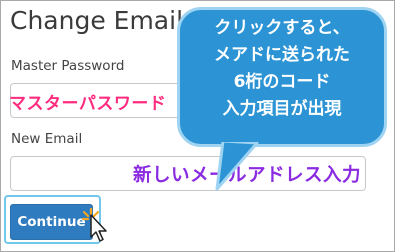  I want to click on email-hint-annotation: 新しいメールアドレス入力, so click(247, 175).